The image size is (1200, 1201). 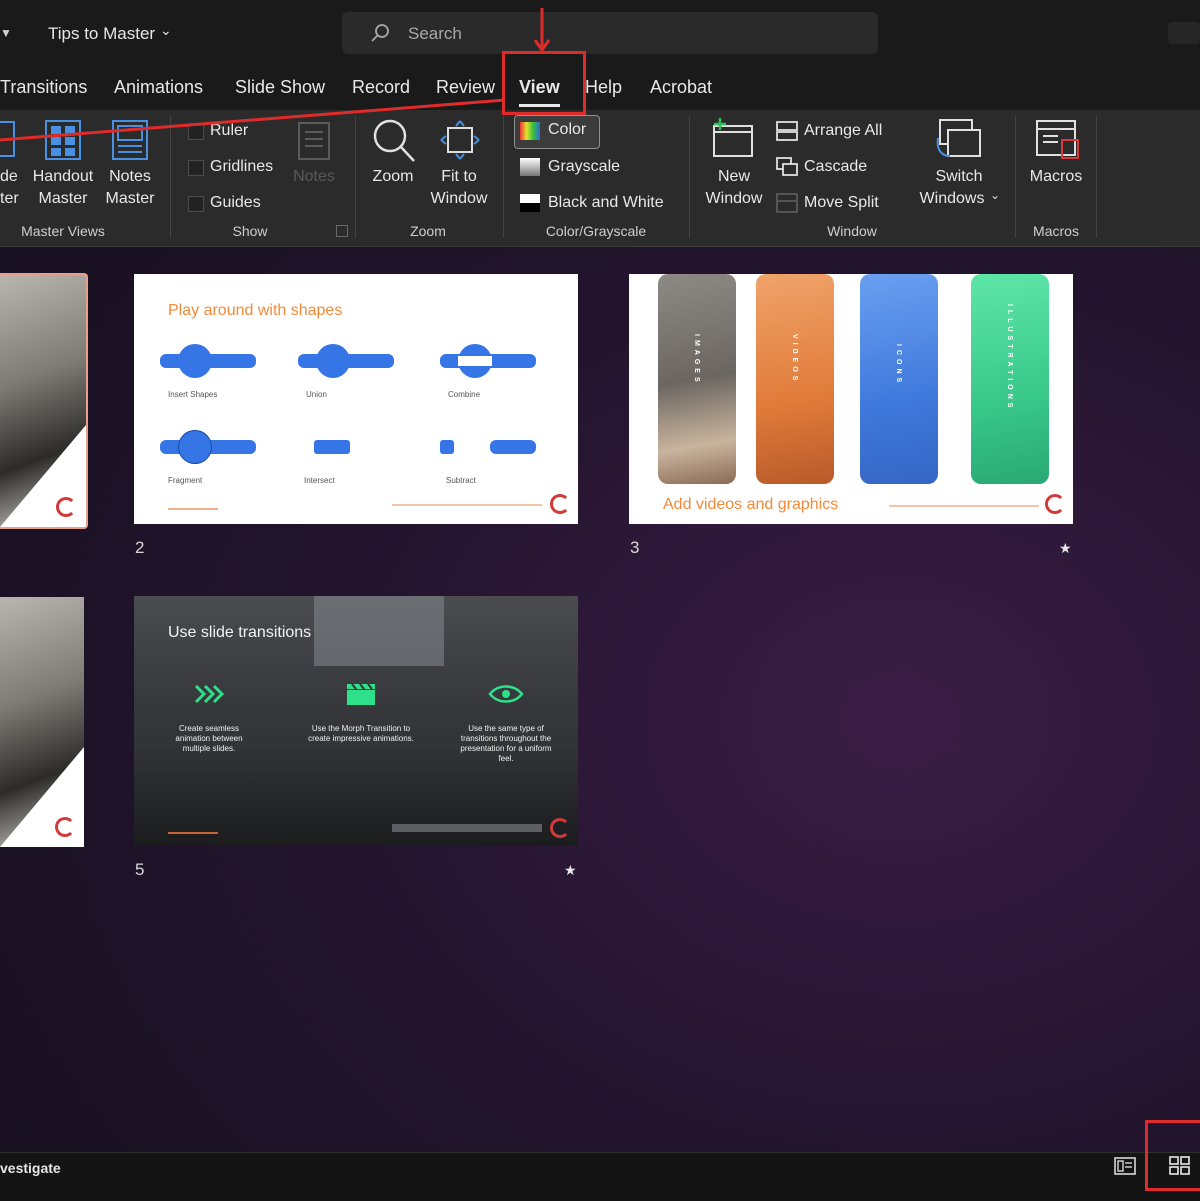 I want to click on gridlines-checkbox, so click(x=196, y=168).